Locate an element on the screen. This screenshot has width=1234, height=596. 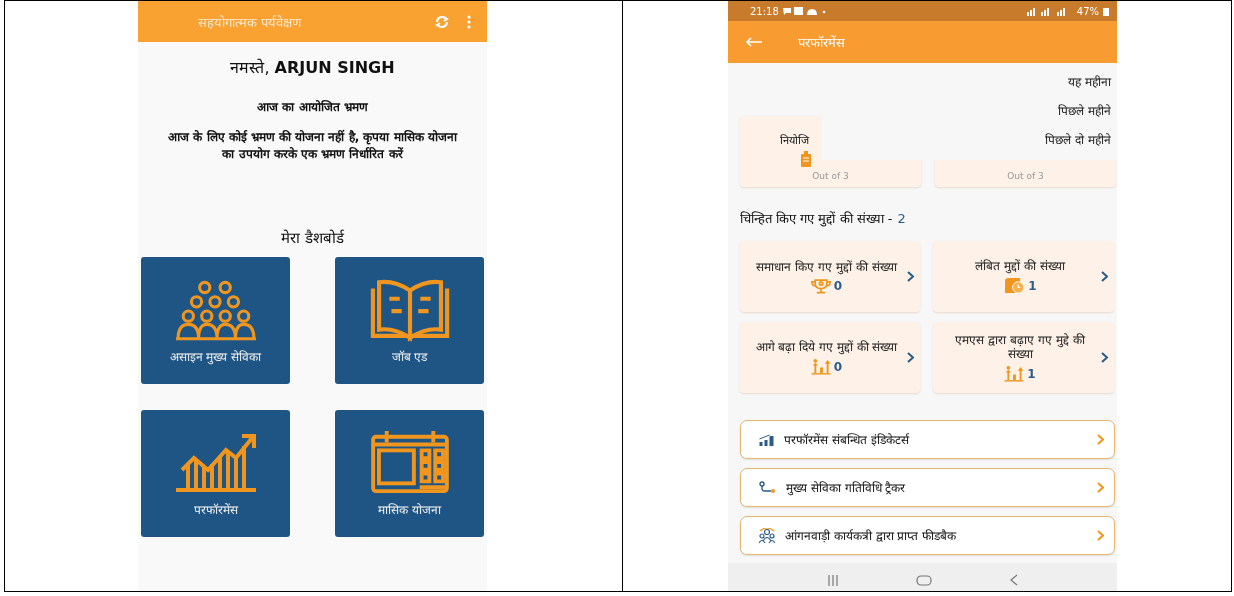
app-title: सहयोगात्मक पर्यवेक्षण is located at coordinates (250, 22).